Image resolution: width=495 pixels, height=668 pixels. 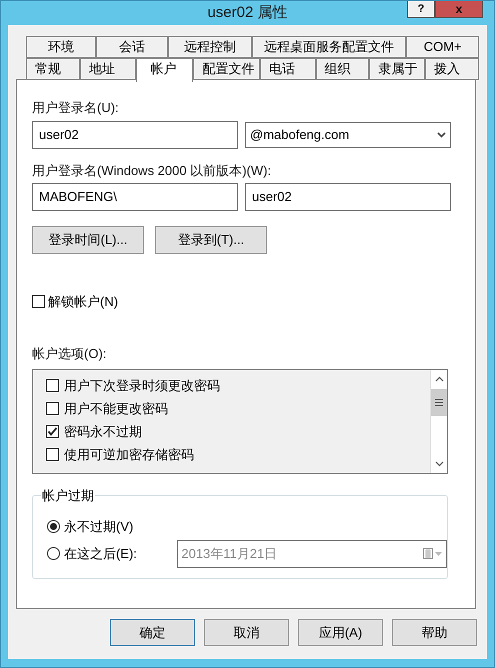 I want to click on dropdown: @mabofeng.com, so click(x=348, y=135).